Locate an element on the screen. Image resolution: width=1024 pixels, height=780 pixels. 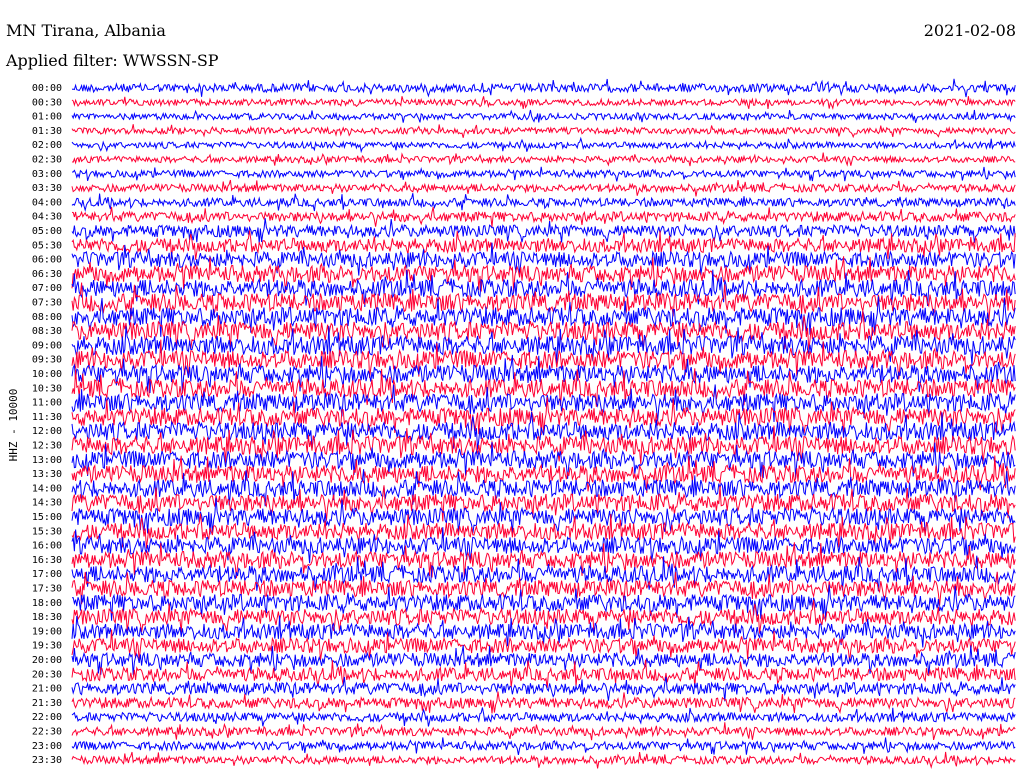
time-tick-label: 09:00 is located at coordinates (47, 345).